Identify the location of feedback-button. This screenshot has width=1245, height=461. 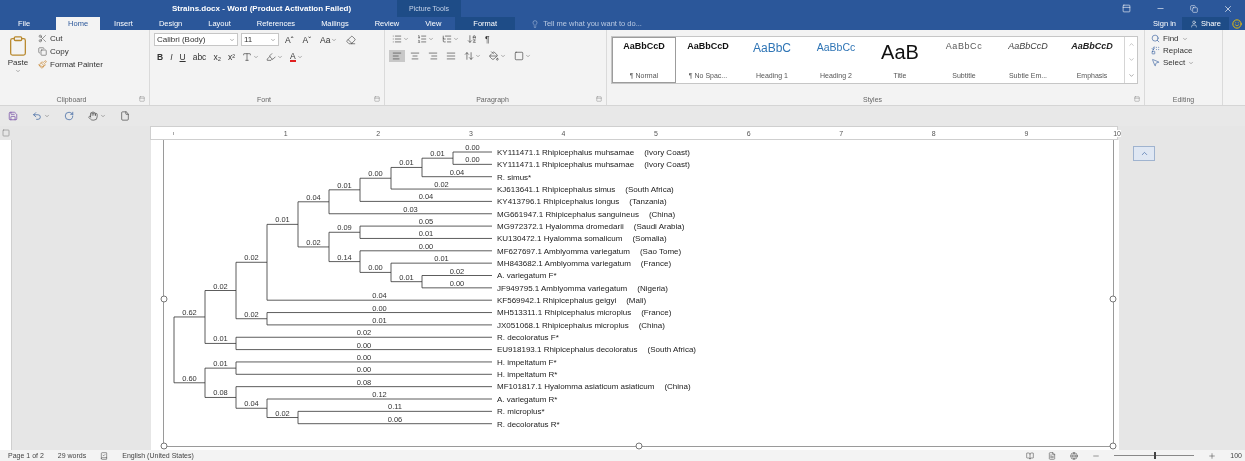
(1237, 23).